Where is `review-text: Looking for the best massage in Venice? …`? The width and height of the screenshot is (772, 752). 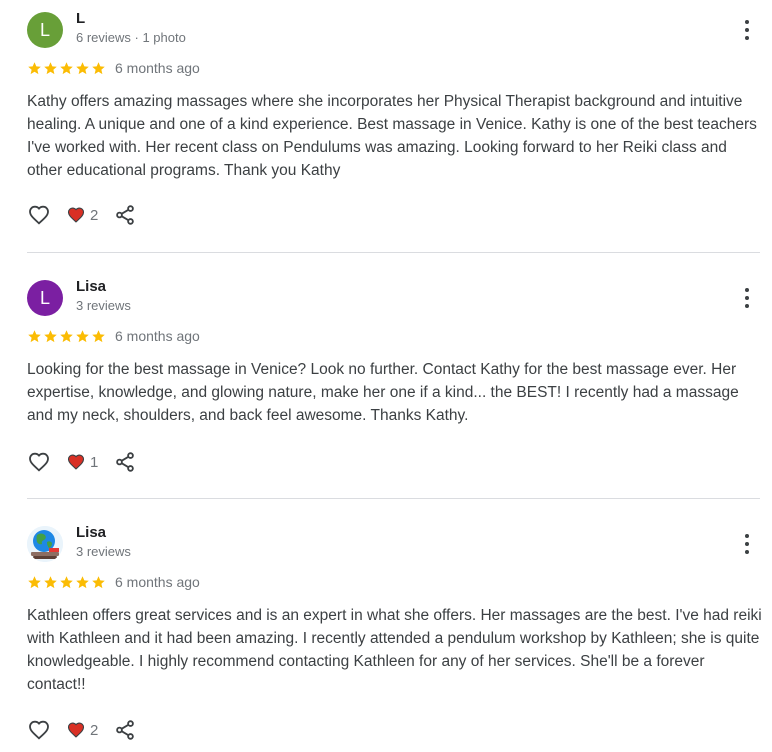 review-text: Looking for the best massage in Venice? … is located at coordinates (383, 392).